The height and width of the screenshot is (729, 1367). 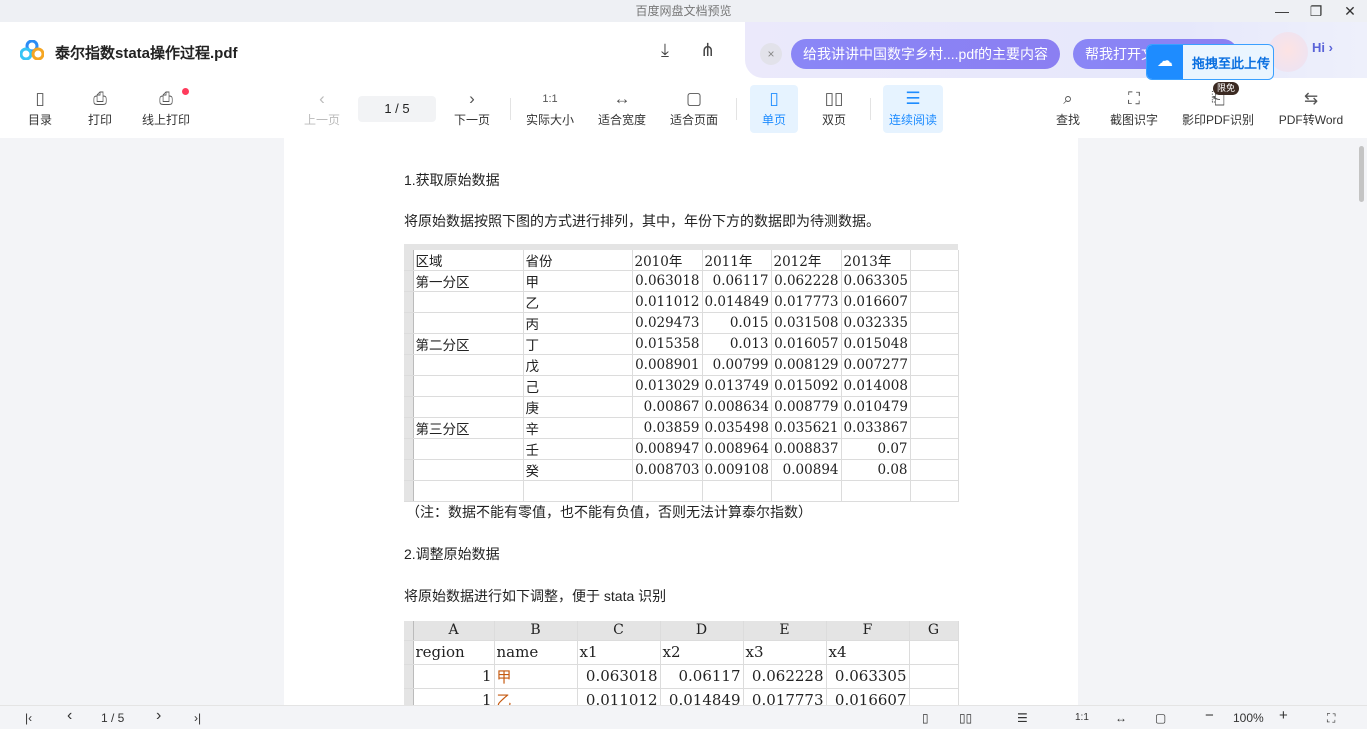 I want to click on ai-hi-button: Hi ›, so click(x=1322, y=47).